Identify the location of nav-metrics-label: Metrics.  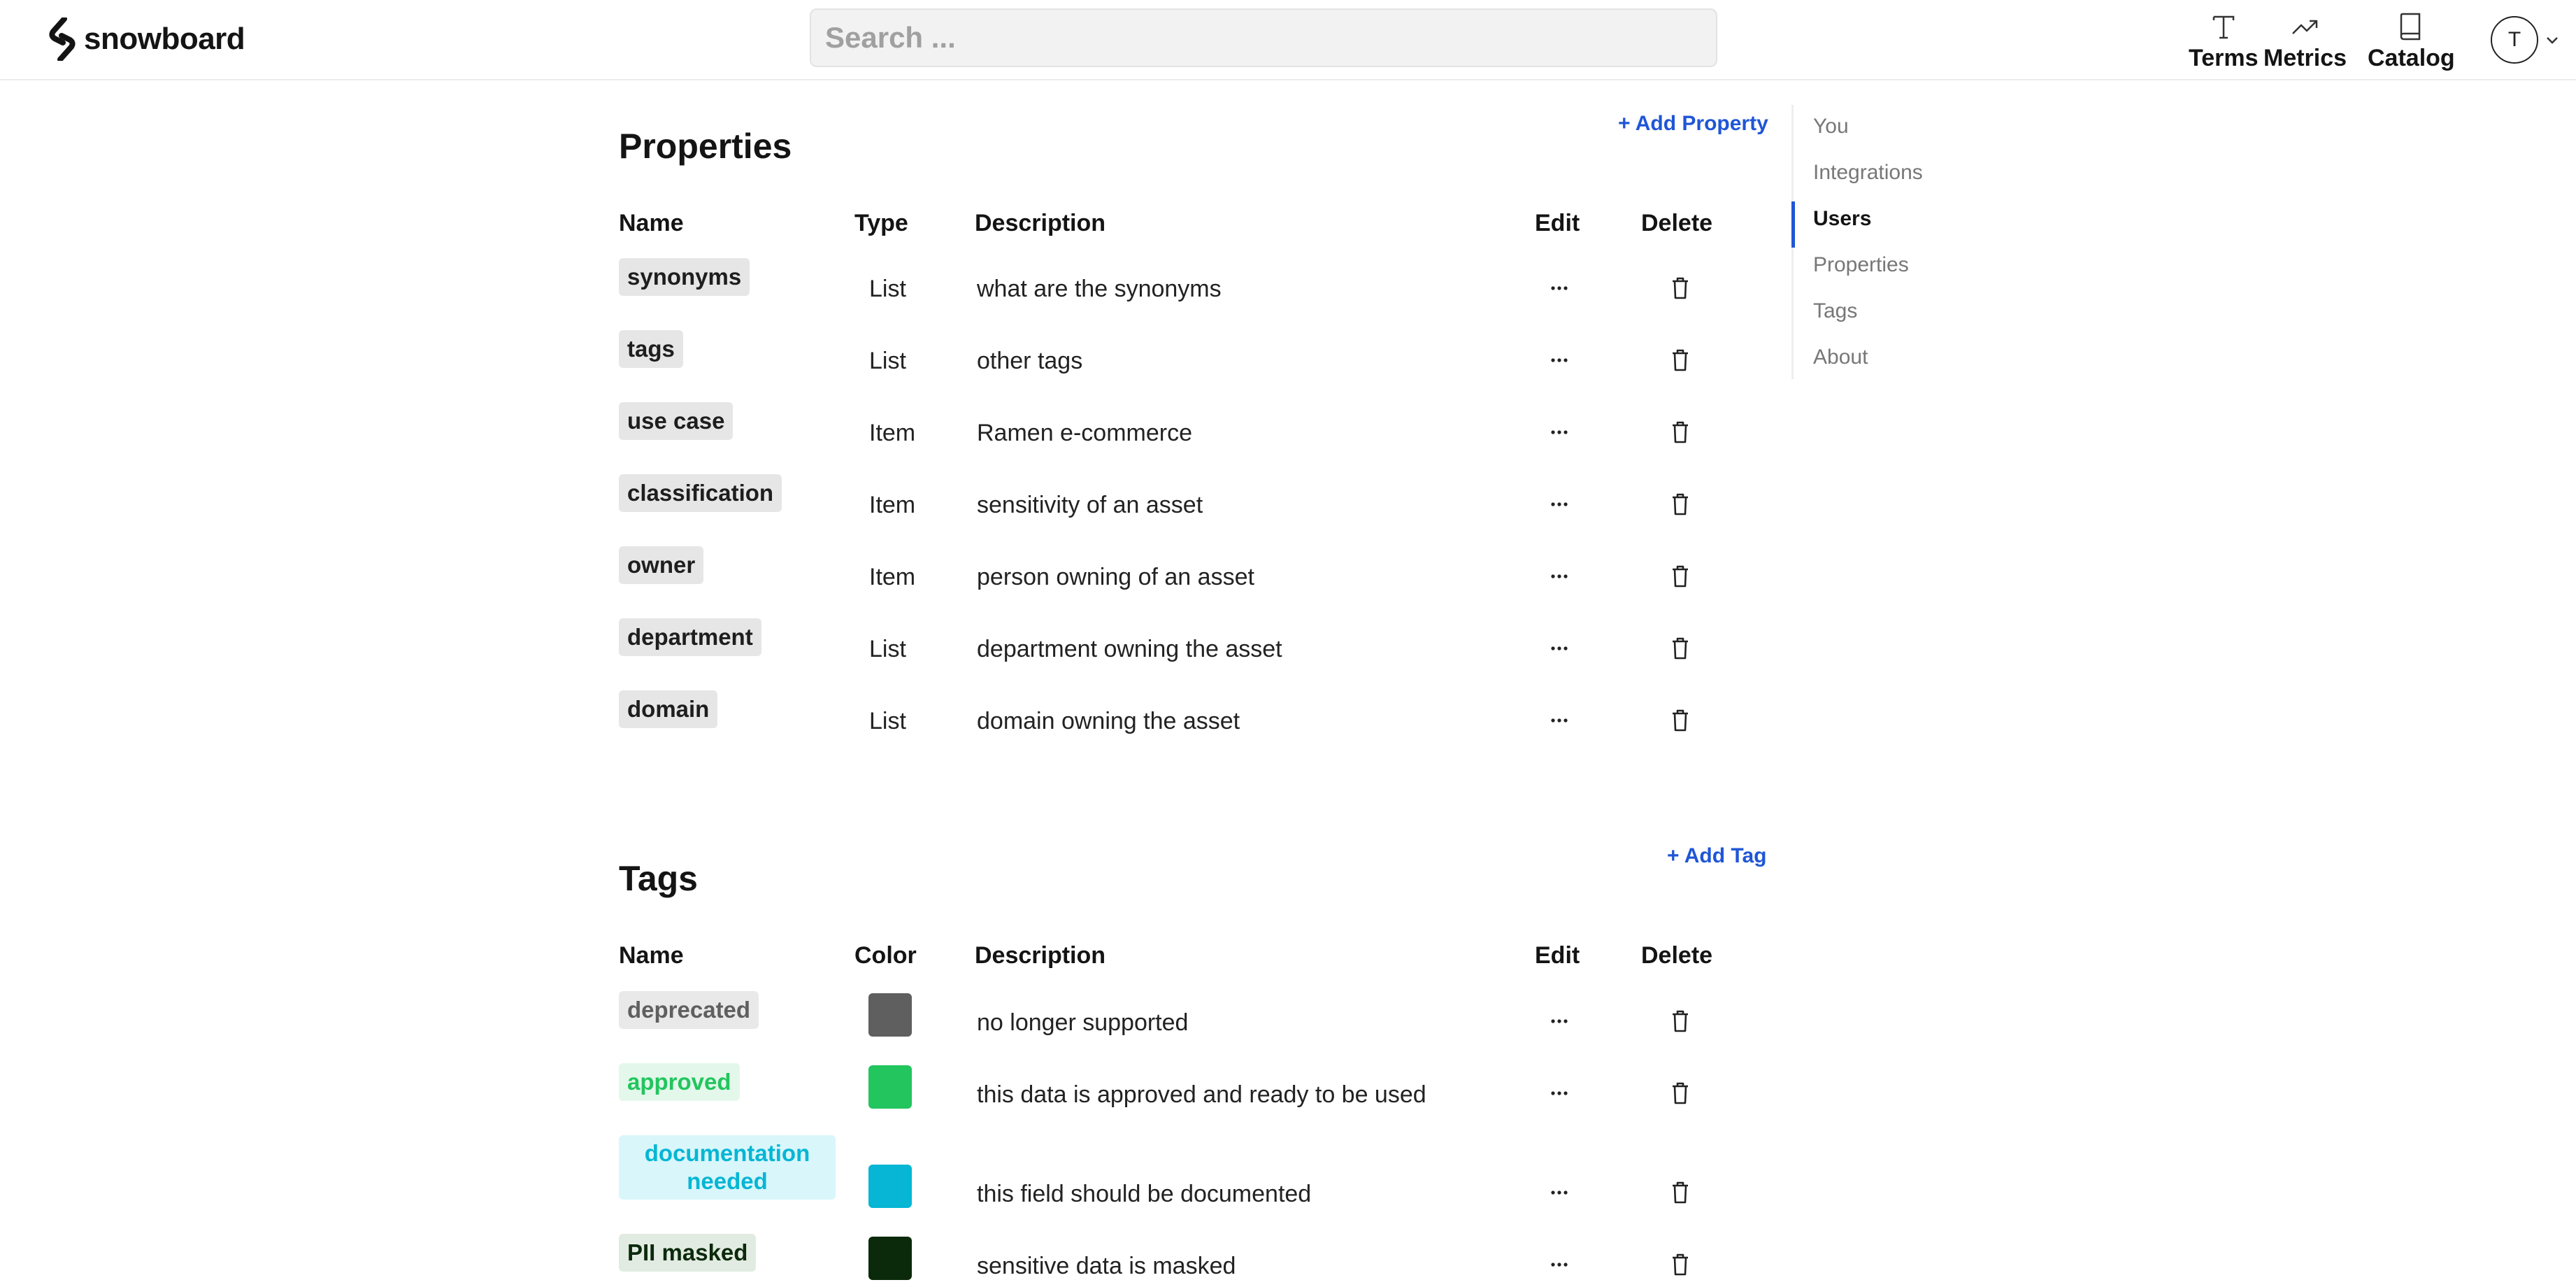
(2305, 58).